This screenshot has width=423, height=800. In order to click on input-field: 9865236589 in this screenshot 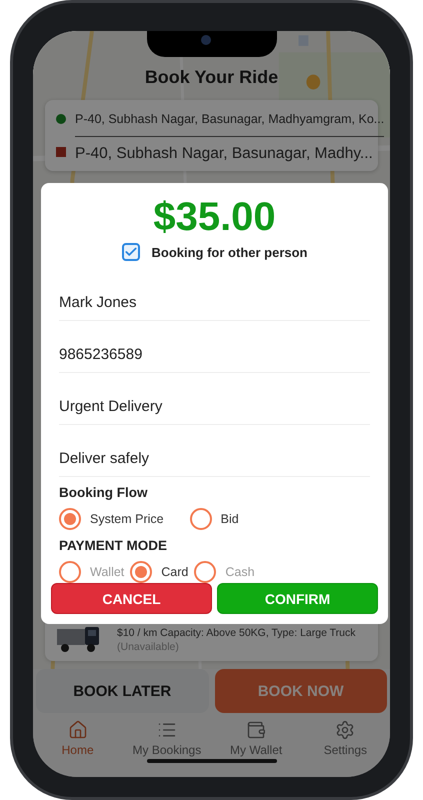, I will do `click(214, 347)`.